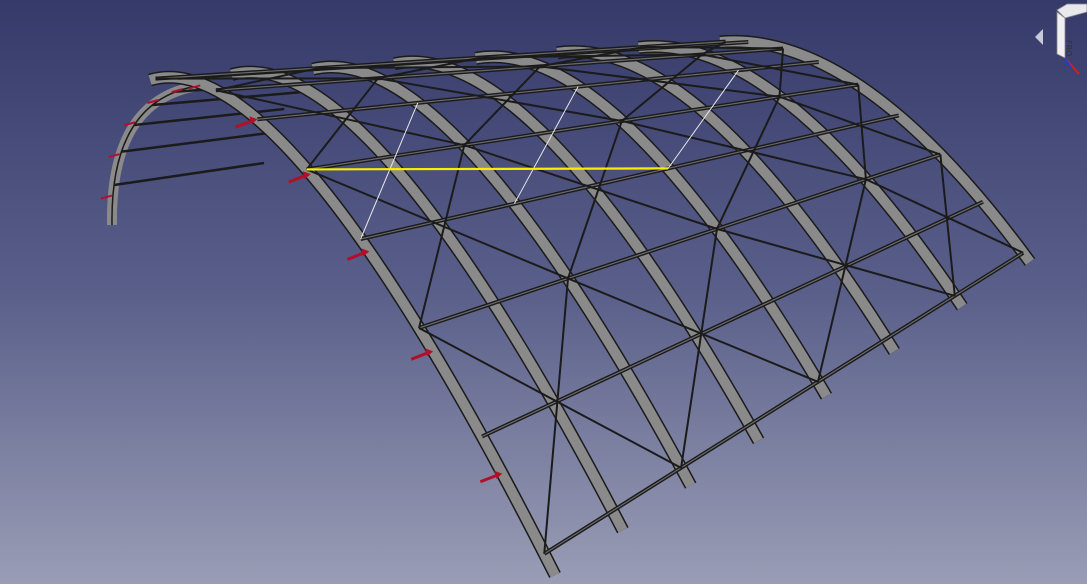 The width and height of the screenshot is (1087, 584). What do you see at coordinates (1039, 37) in the screenshot?
I see `triangle-left-icon` at bounding box center [1039, 37].